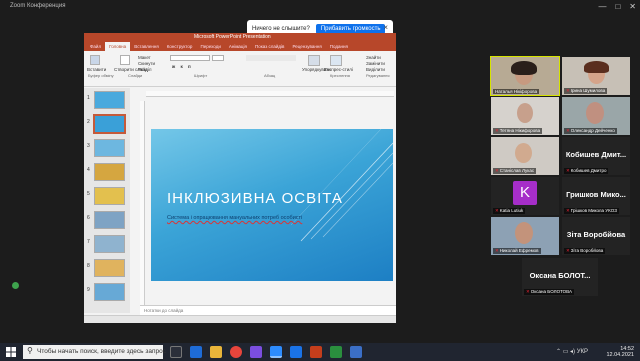 This screenshot has width=640, height=361. Describe the element at coordinates (210, 46) in the screenshot. I see `tab-transitions: Переходи` at that location.